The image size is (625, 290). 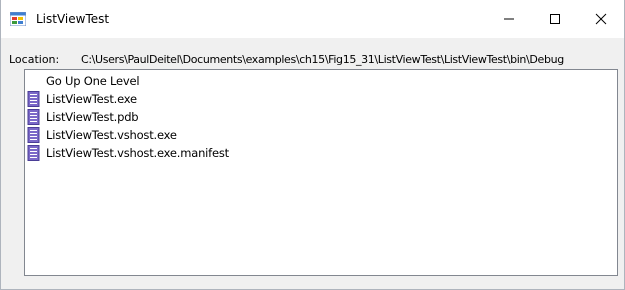 I want to click on title-bar: ListViewTest, so click(x=312, y=19).